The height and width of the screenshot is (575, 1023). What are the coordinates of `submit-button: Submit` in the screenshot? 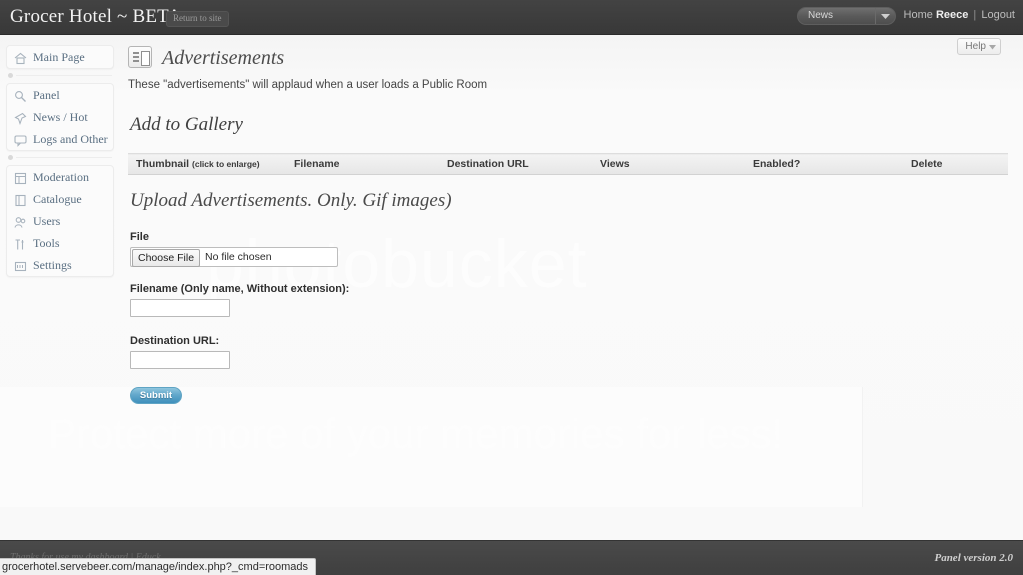 It's located at (156, 395).